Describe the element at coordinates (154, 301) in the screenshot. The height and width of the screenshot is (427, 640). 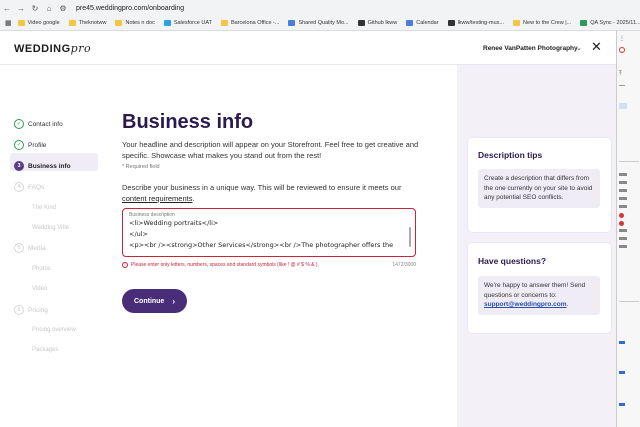
I see `continue-button: Continue ›` at that location.